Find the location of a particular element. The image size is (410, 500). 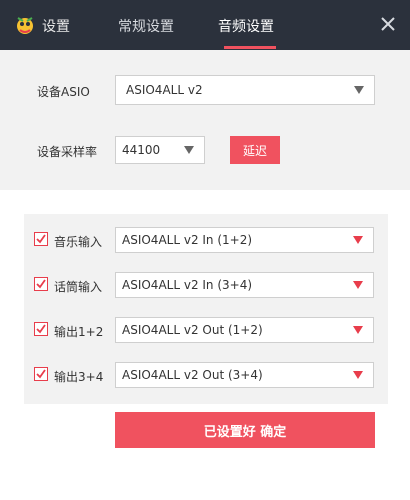

output-3-4-label: 输出3+4 is located at coordinates (79, 377).